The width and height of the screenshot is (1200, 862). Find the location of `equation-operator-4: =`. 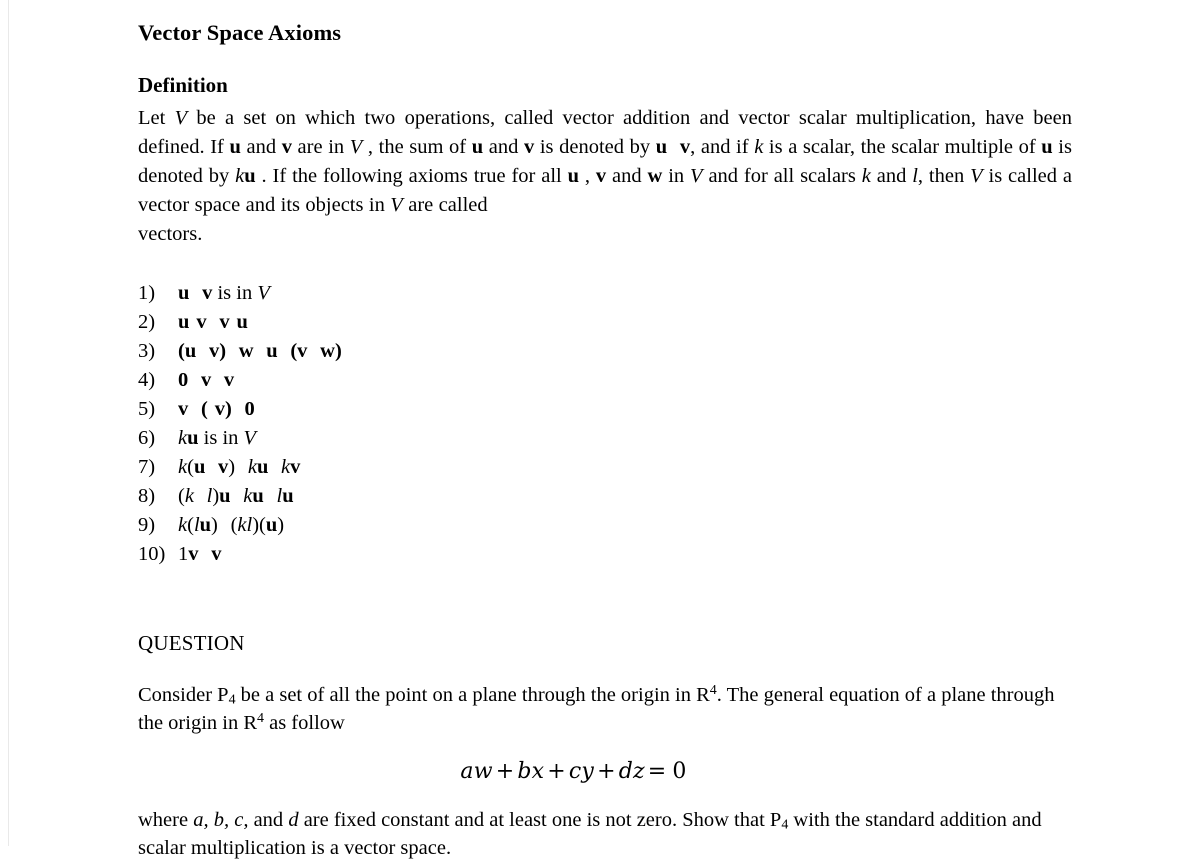

equation-operator-4: = is located at coordinates (657, 772).